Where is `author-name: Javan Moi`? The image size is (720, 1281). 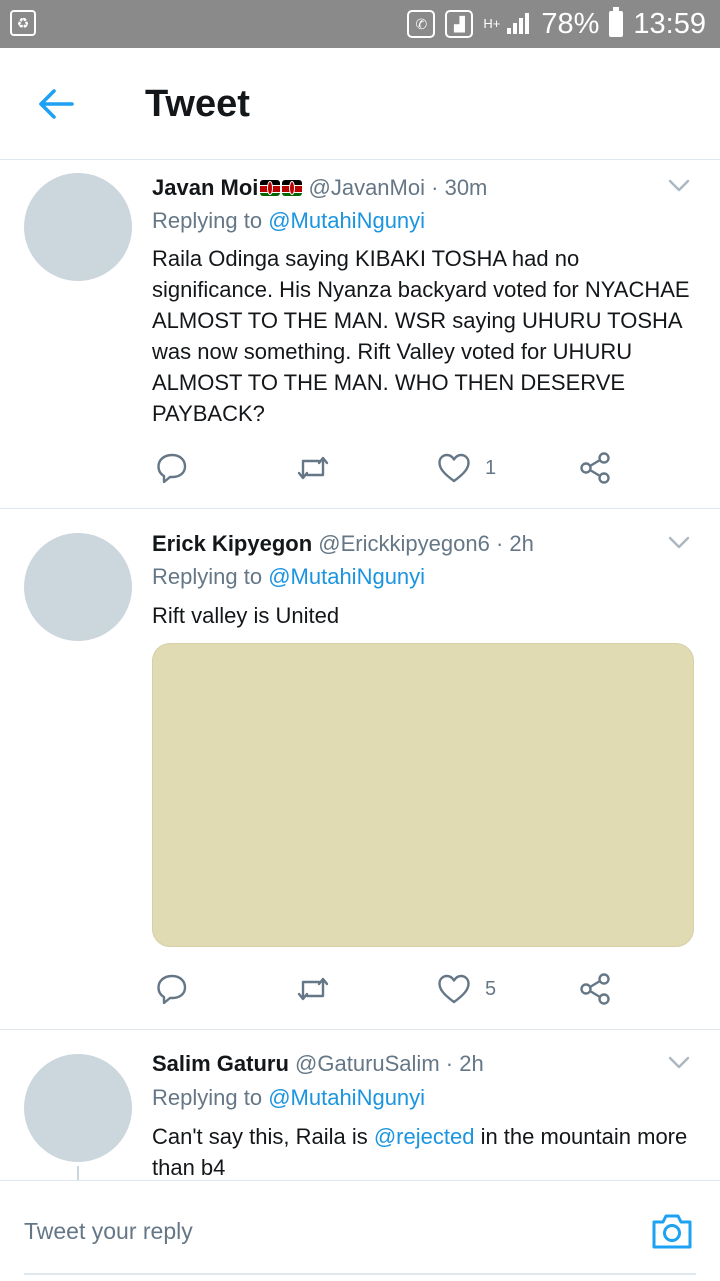
author-name: Javan Moi is located at coordinates (205, 187).